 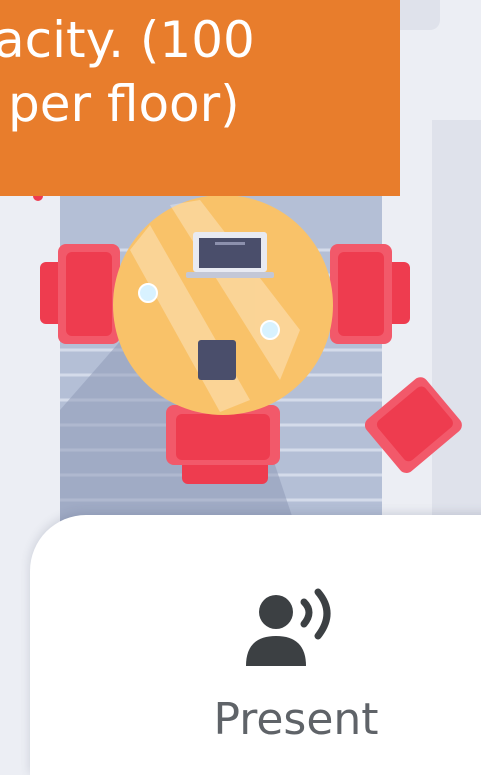 I want to click on chair-left, so click(x=80, y=294).